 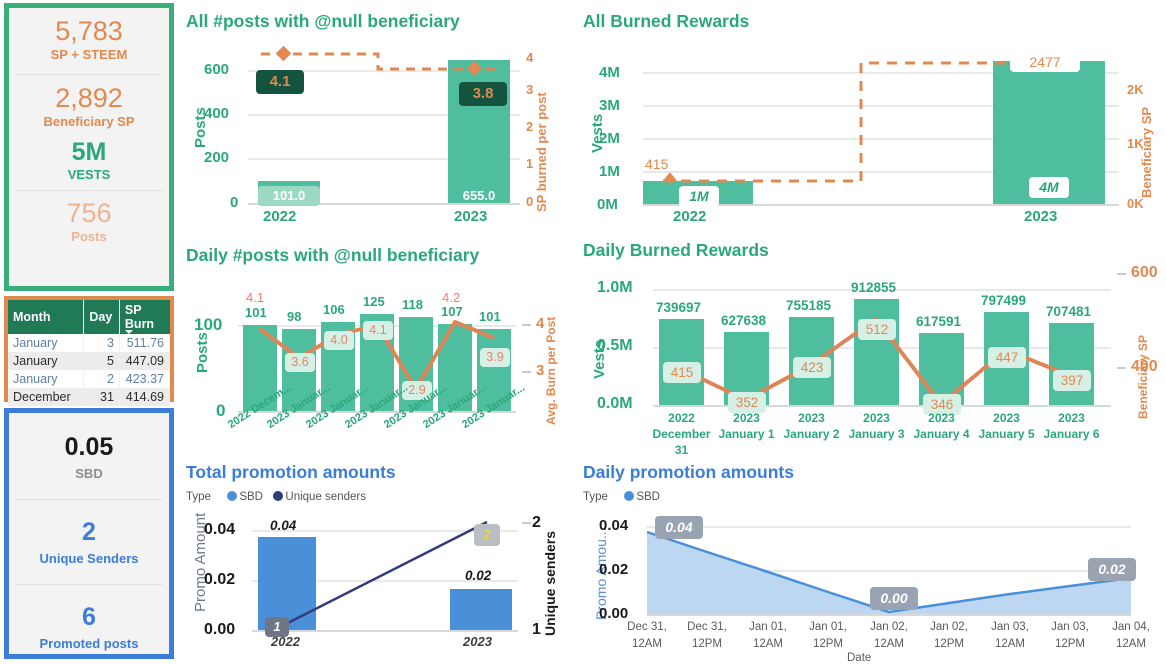 I want to click on point-label-jan02: 0.00, so click(x=894, y=598).